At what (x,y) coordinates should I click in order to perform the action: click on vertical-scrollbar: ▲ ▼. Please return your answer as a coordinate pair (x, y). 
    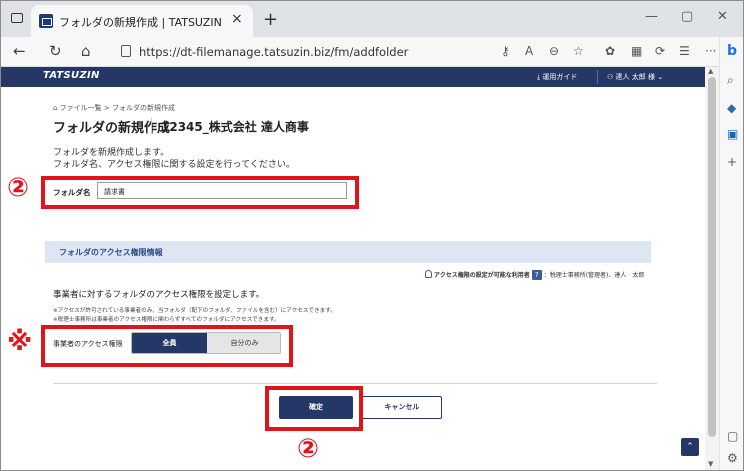
    Looking at the image, I should click on (712, 268).